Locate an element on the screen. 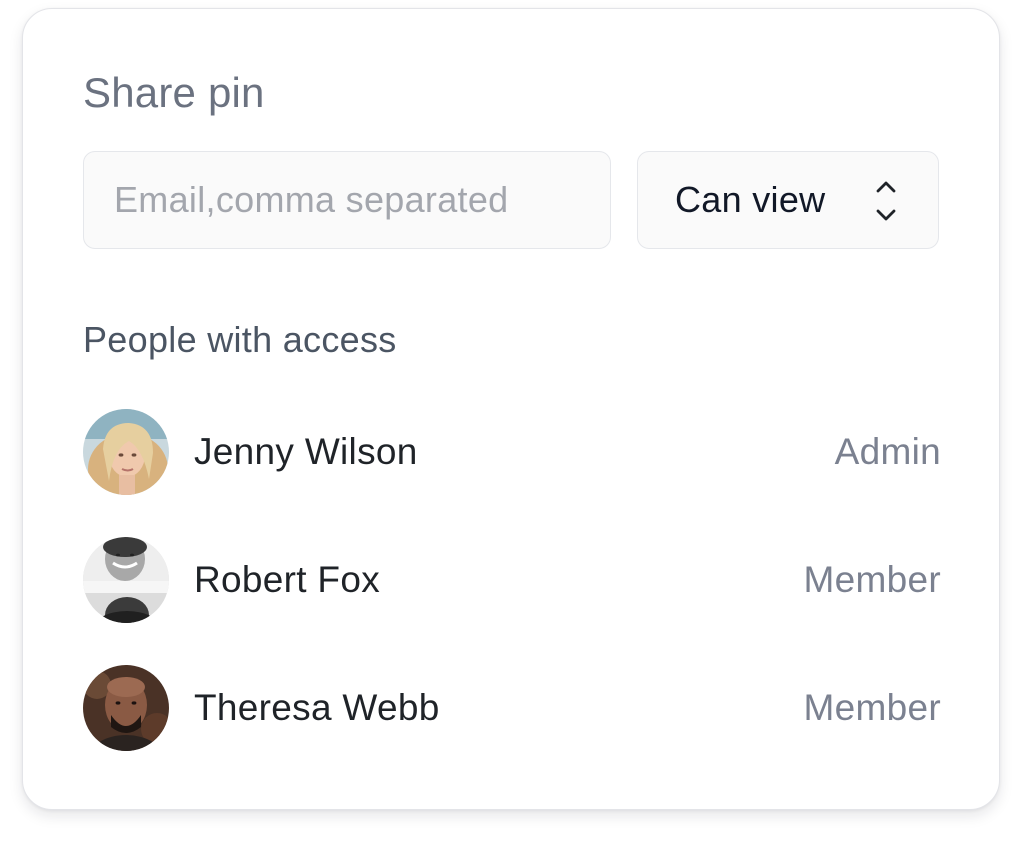 The image size is (1022, 844). dialog-title: Share pin is located at coordinates (174, 92).